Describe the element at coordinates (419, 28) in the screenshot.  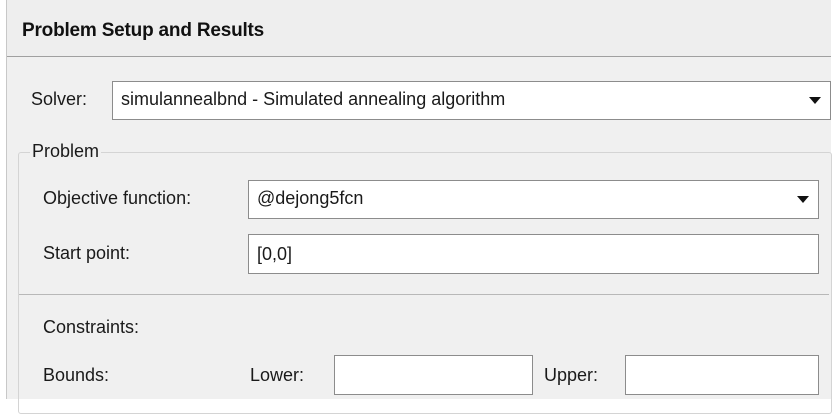
I see `panel-header: Problem Setup and Results` at that location.